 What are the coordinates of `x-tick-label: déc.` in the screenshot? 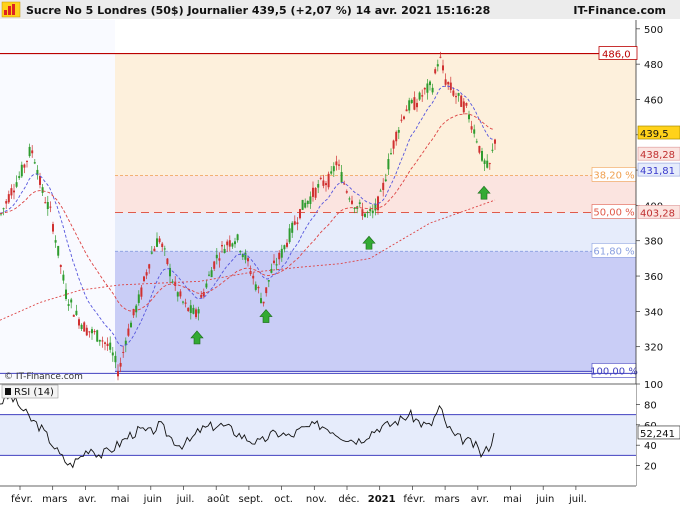 It's located at (348, 499).